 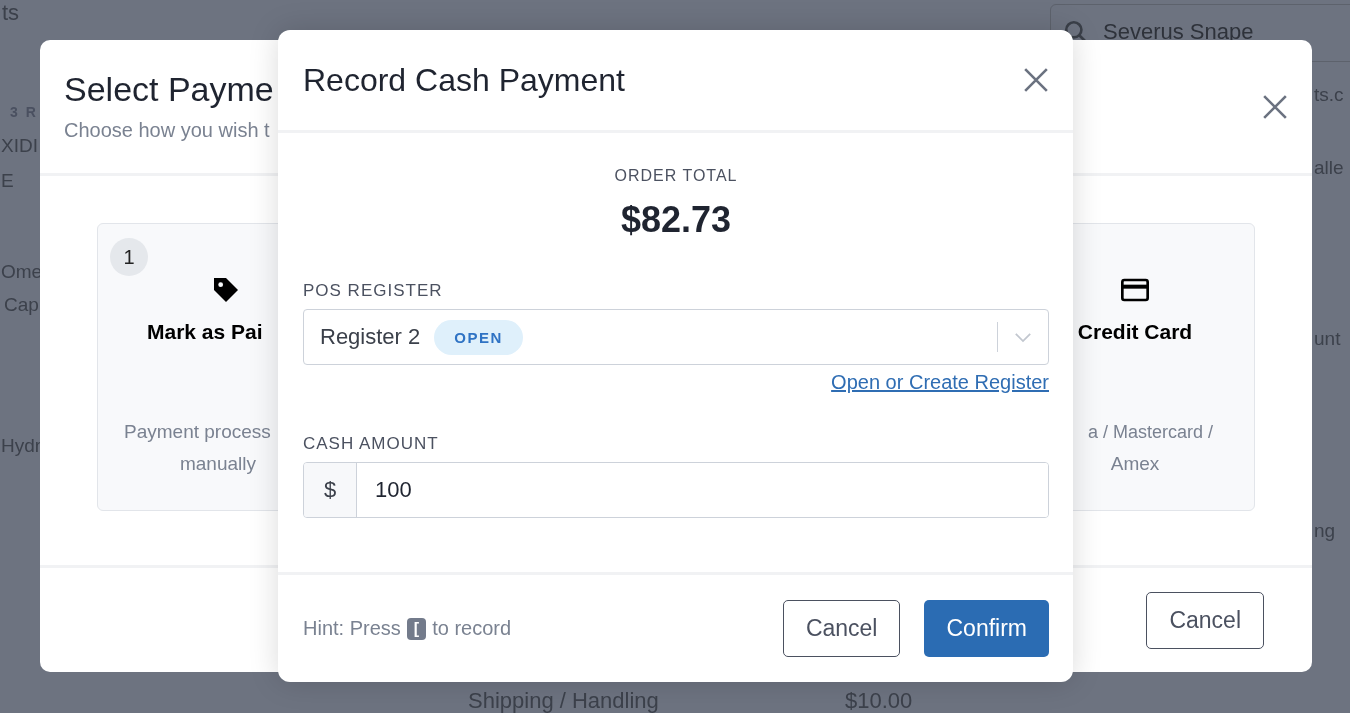 I want to click on currency-prefix: $, so click(x=330, y=490).